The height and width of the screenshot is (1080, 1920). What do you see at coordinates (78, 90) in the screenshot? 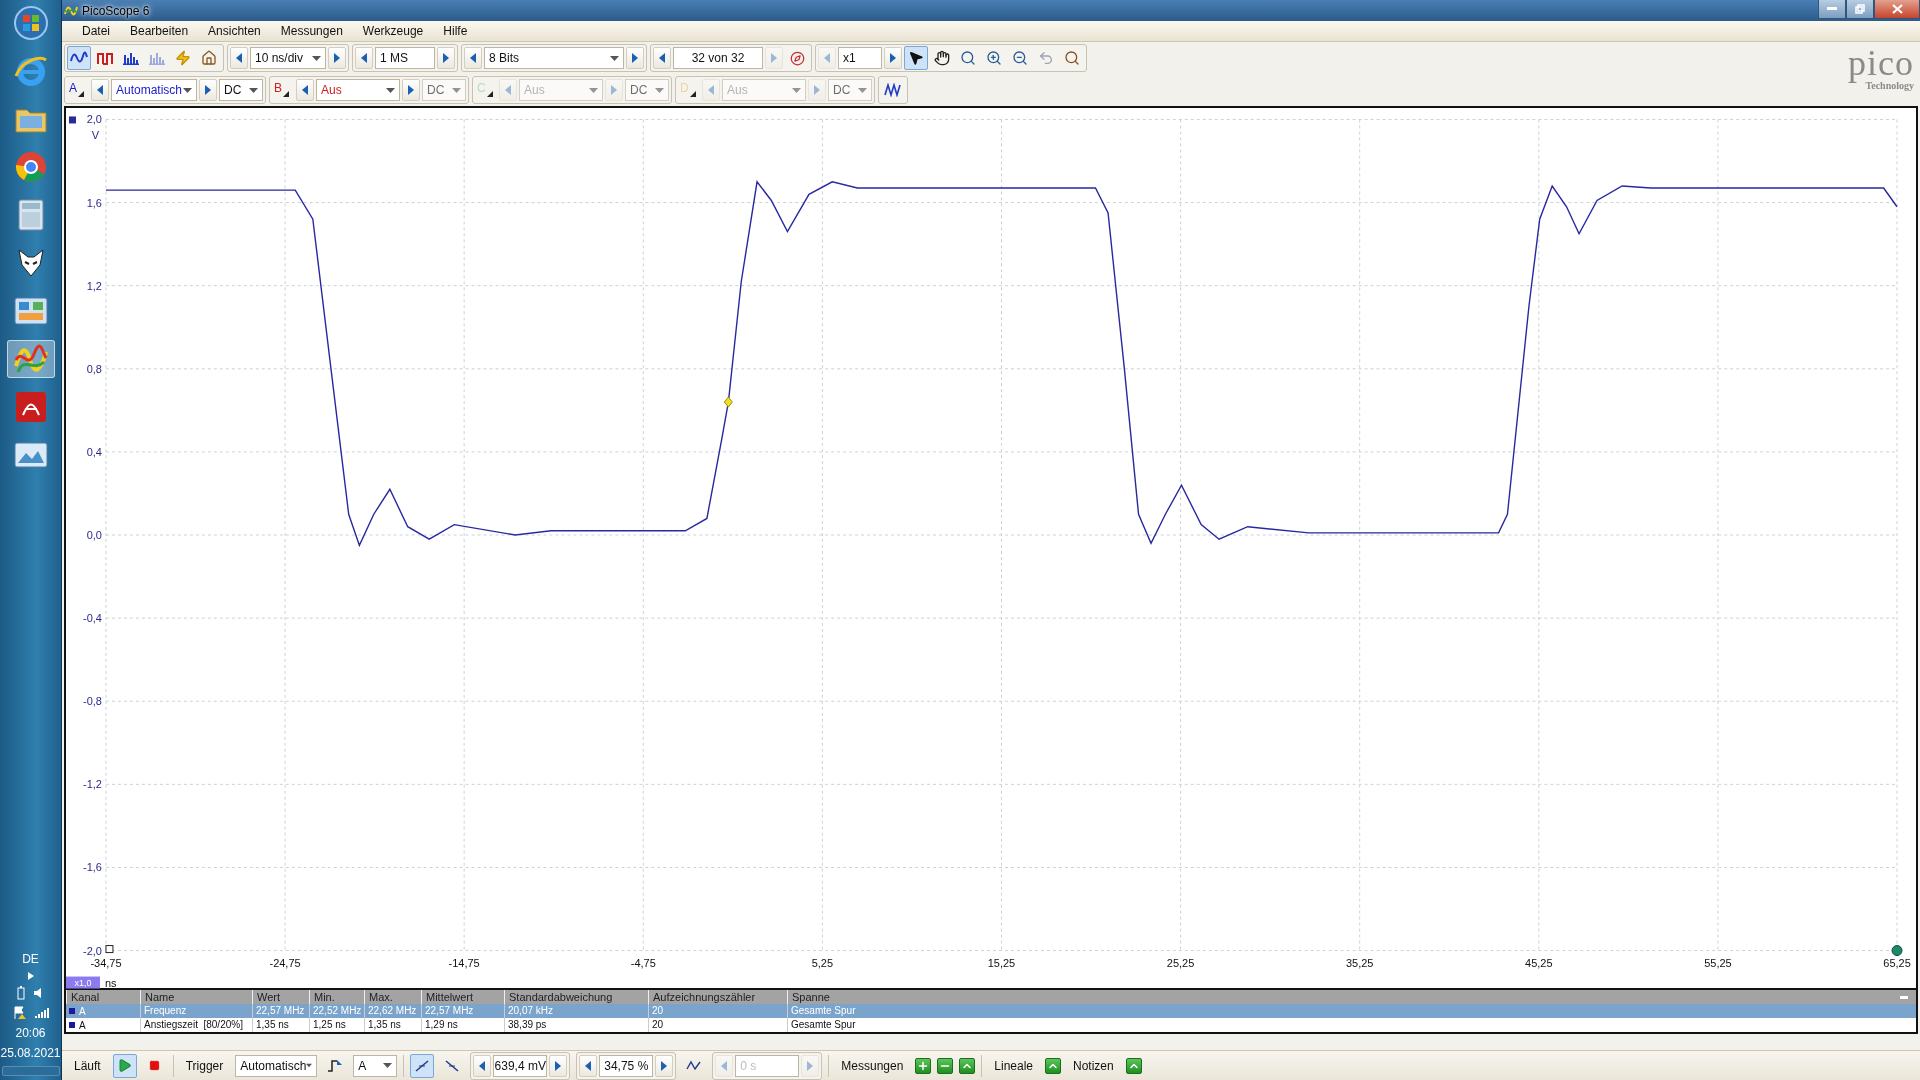
I see `channel-button: A` at bounding box center [78, 90].